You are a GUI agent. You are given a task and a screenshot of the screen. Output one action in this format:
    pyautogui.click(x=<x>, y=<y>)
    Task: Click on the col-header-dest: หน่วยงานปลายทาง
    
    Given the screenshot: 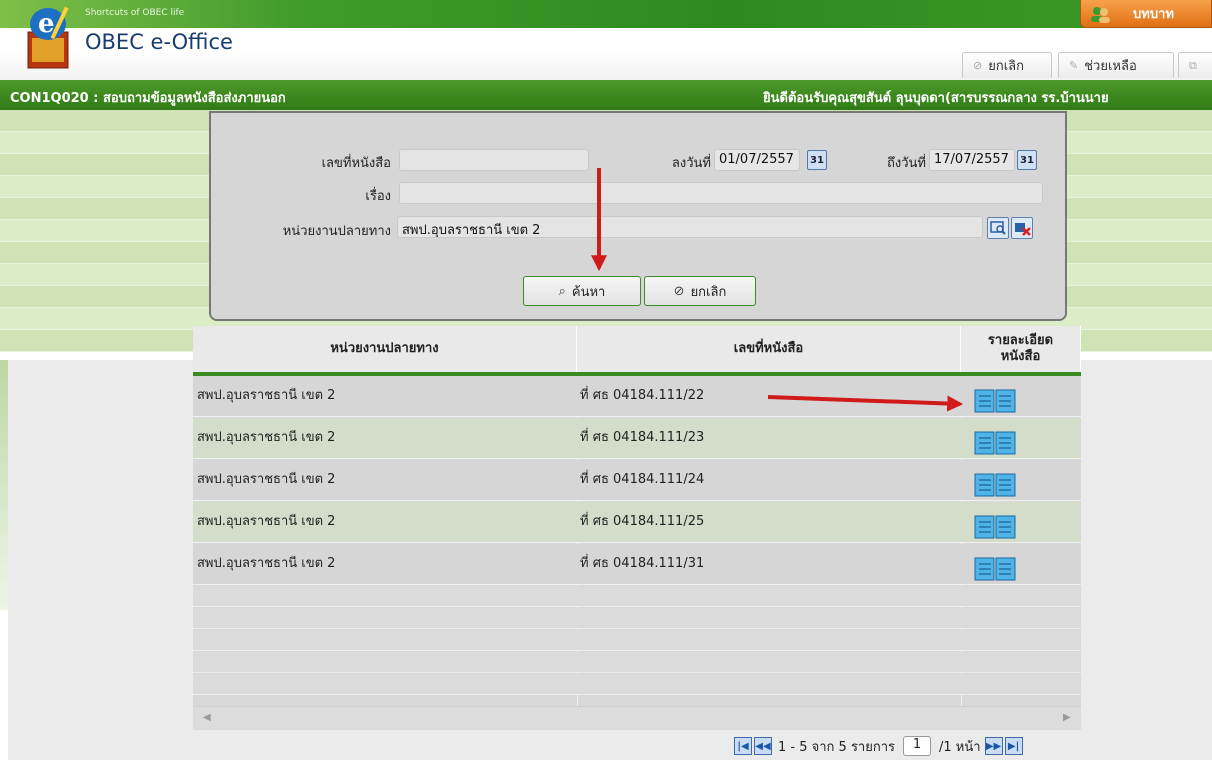 What is the action you would take?
    pyautogui.click(x=385, y=349)
    